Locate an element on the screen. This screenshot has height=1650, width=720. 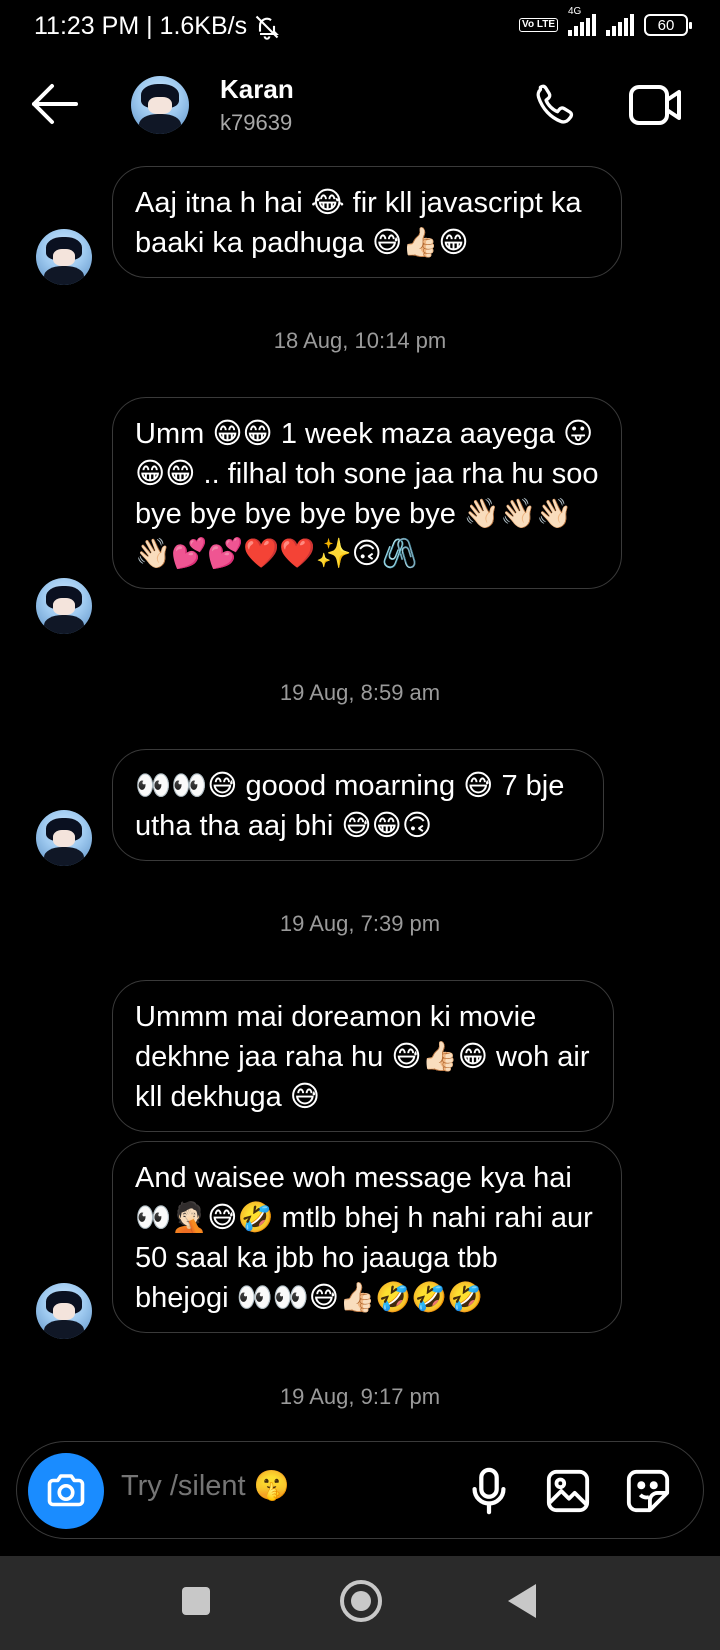
message-input is located at coordinates (281, 1486).